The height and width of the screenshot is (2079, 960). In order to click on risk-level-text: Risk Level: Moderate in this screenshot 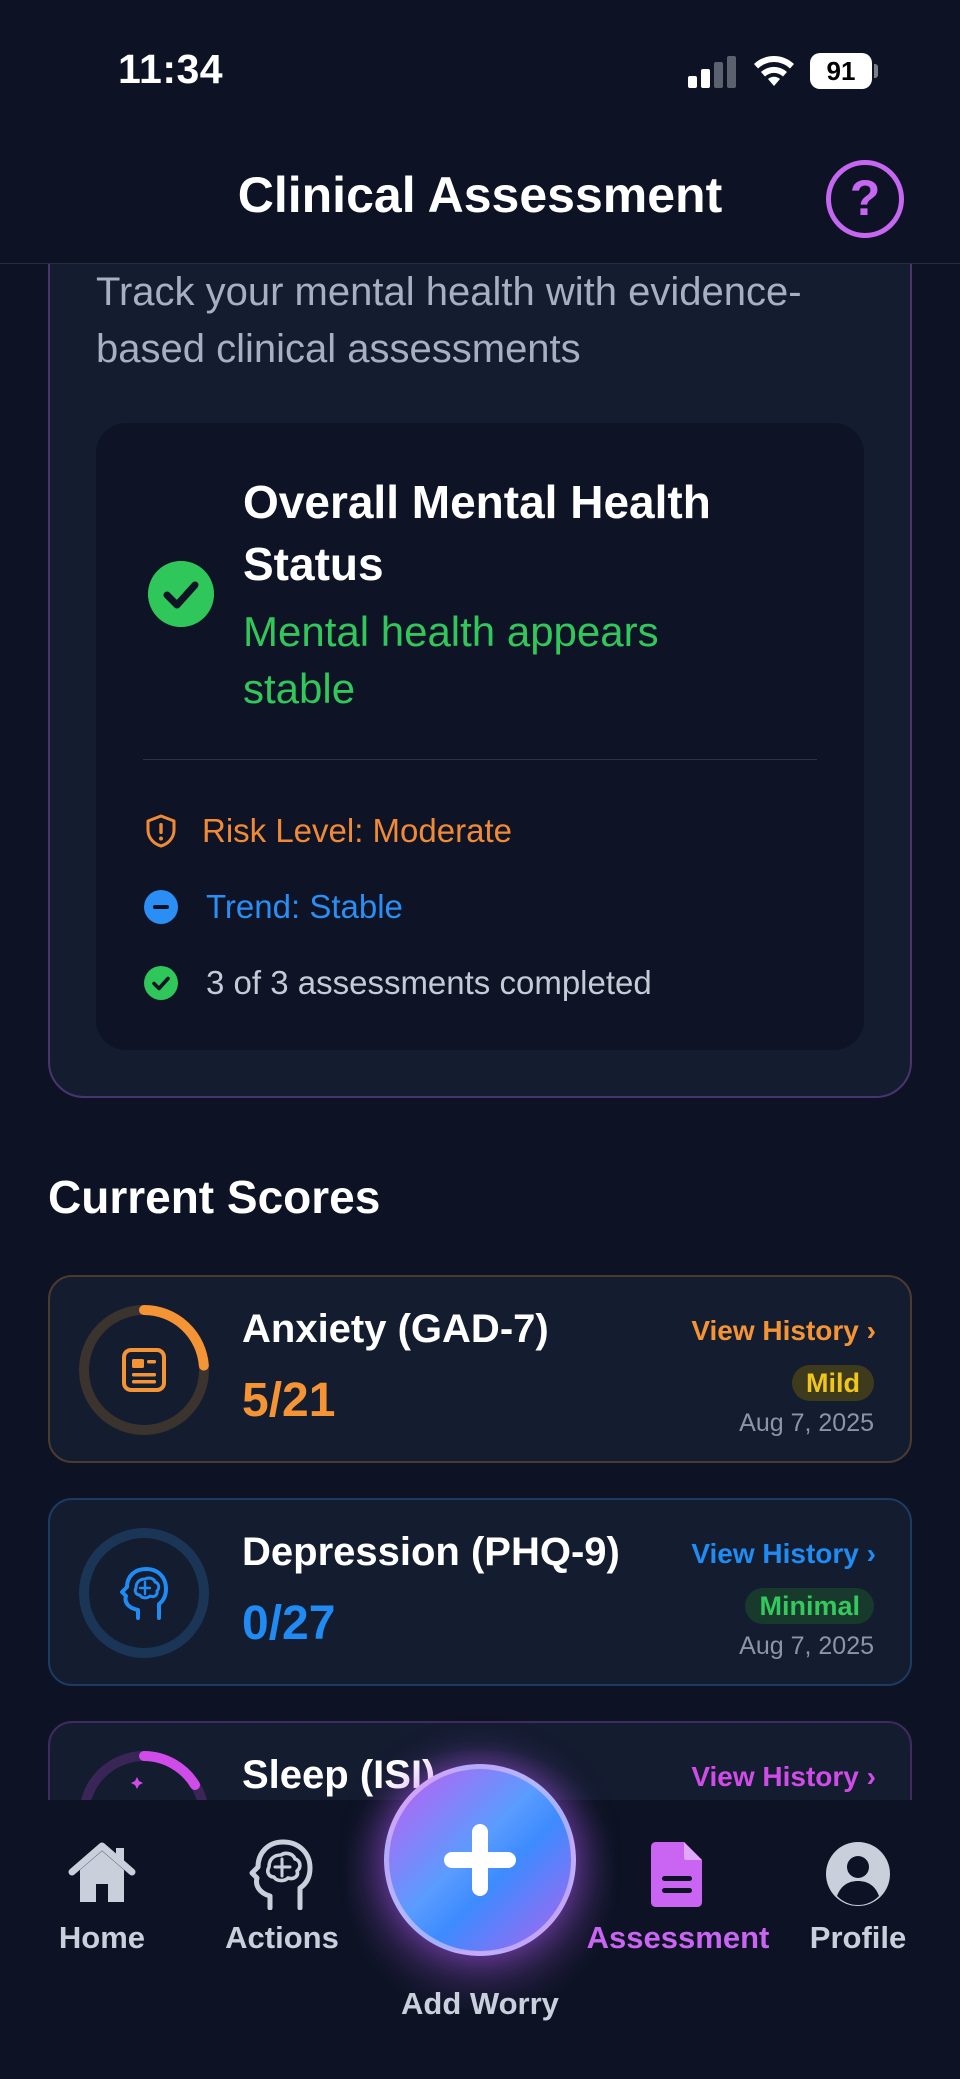, I will do `click(357, 830)`.